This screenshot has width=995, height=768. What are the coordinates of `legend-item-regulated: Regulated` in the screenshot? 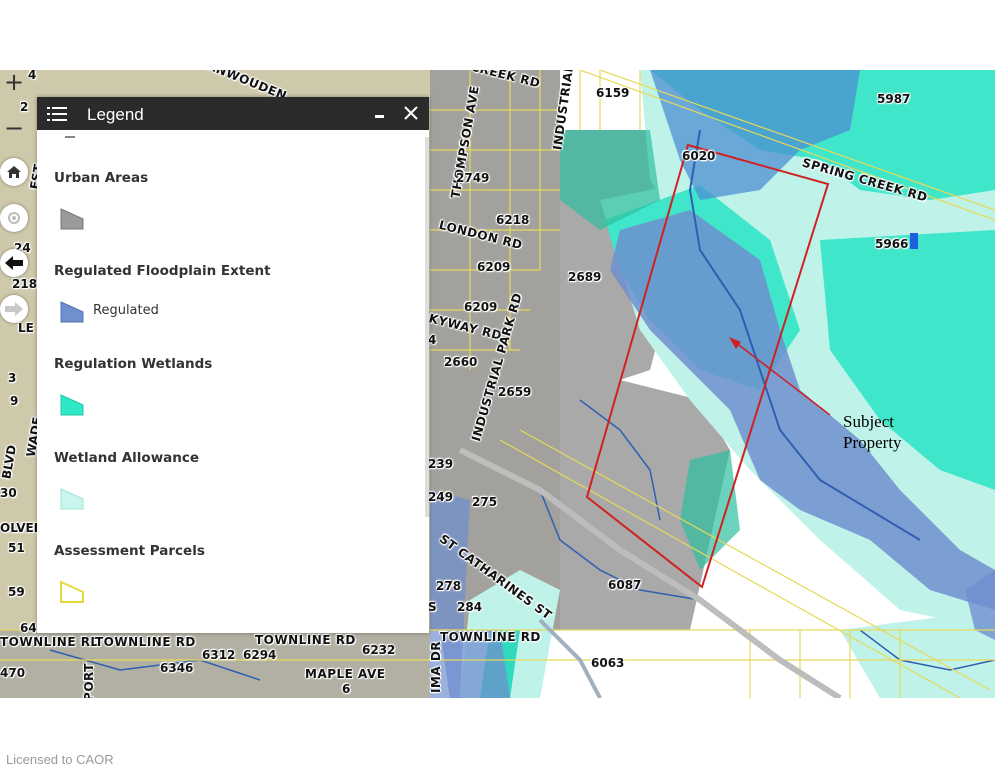 It's located at (126, 310).